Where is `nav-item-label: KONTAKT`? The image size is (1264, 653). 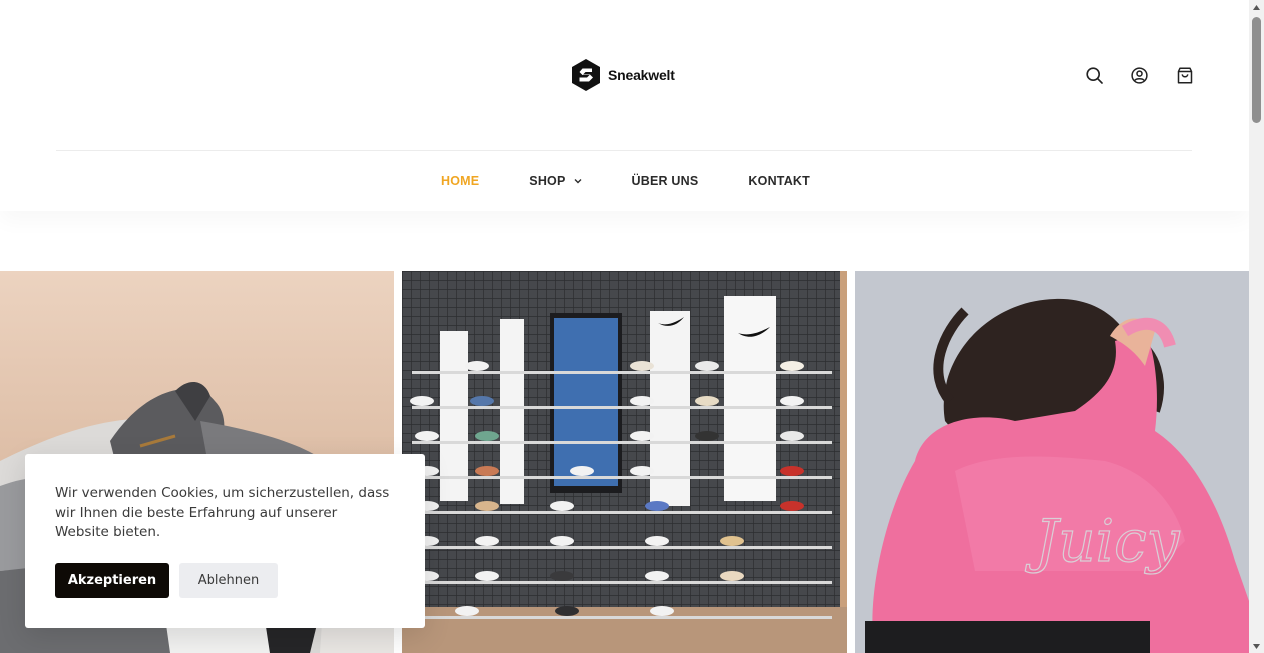 nav-item-label: KONTAKT is located at coordinates (779, 181).